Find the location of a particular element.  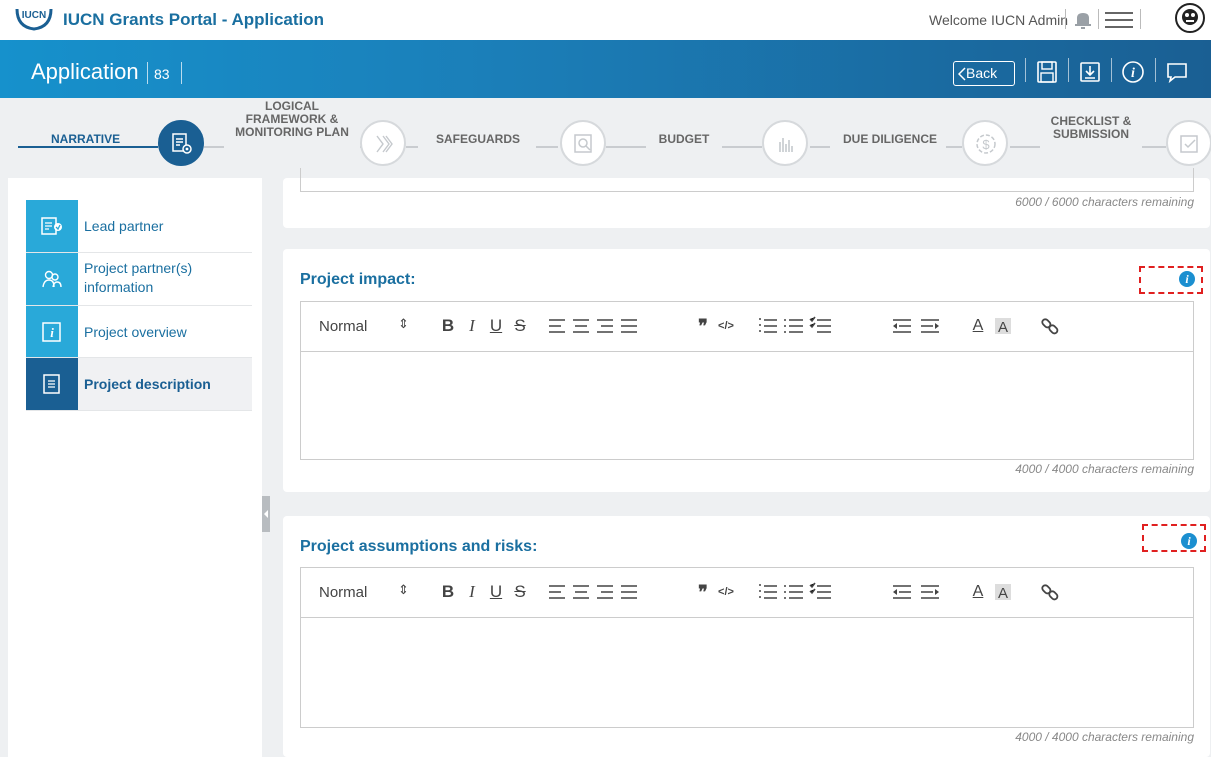

step-checklist-label: CHECKLIST & SUBMISSION is located at coordinates (1091, 128).